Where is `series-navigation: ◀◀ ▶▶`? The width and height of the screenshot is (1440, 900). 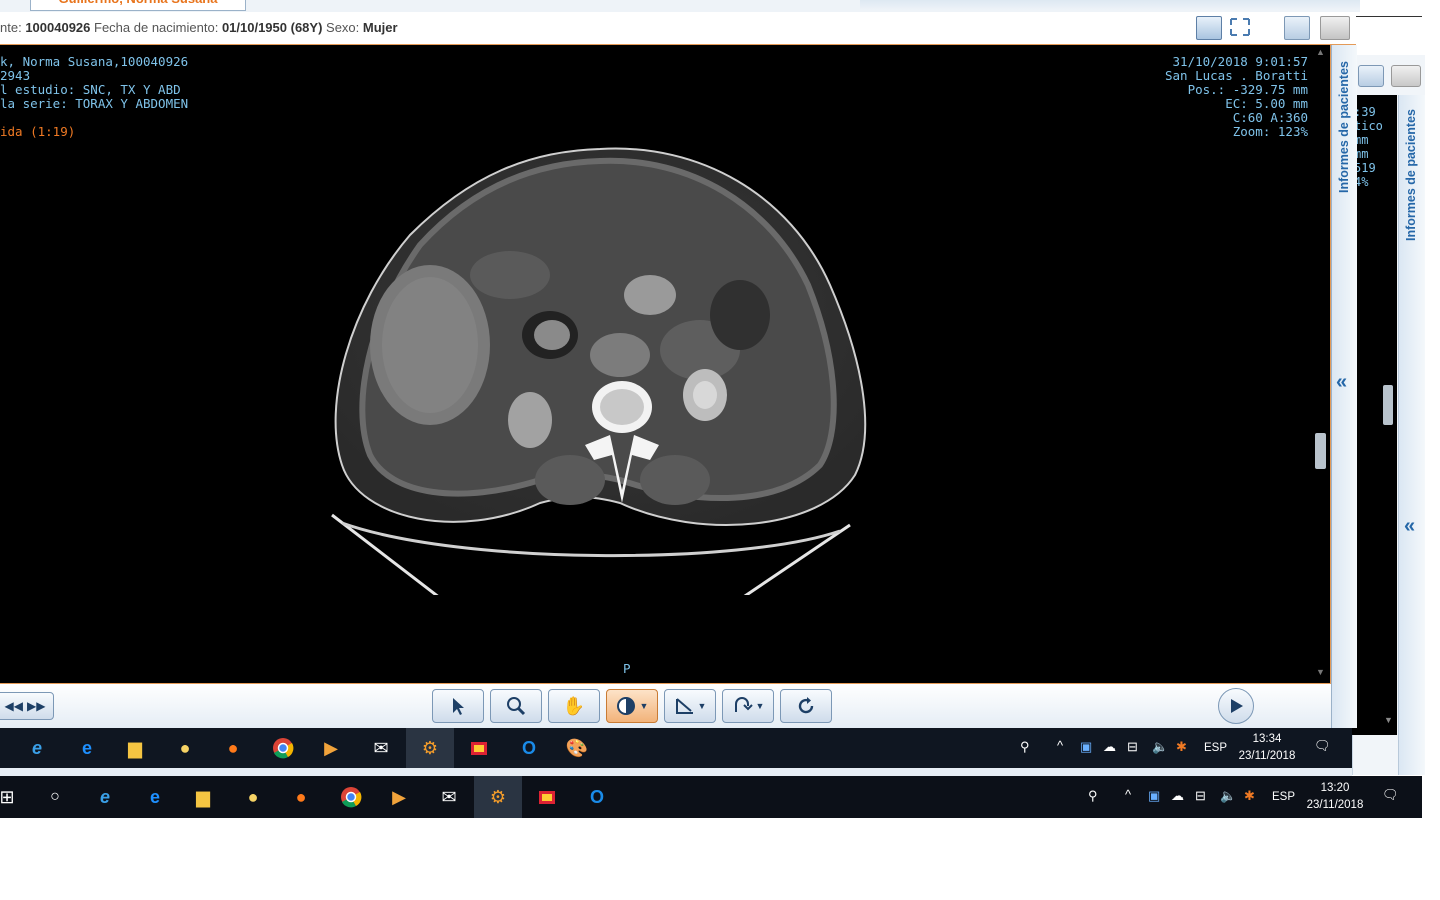 series-navigation: ◀◀ ▶▶ is located at coordinates (27, 706).